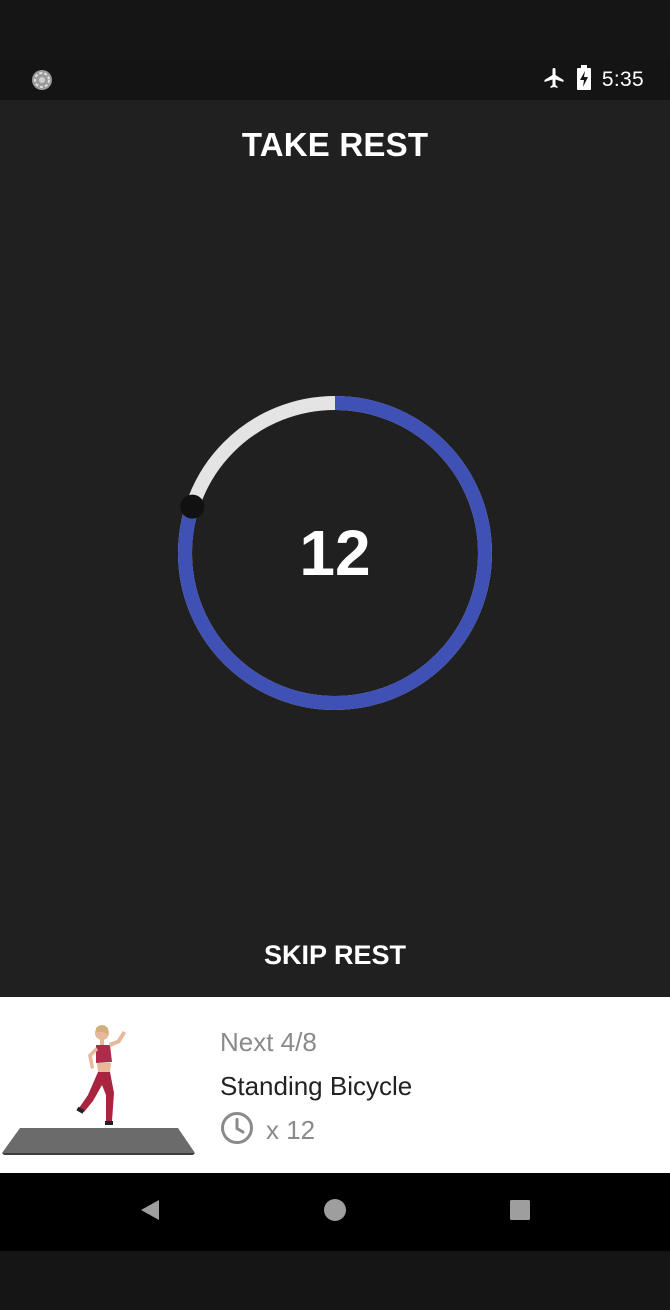  I want to click on airplane-mode-icon, so click(554, 80).